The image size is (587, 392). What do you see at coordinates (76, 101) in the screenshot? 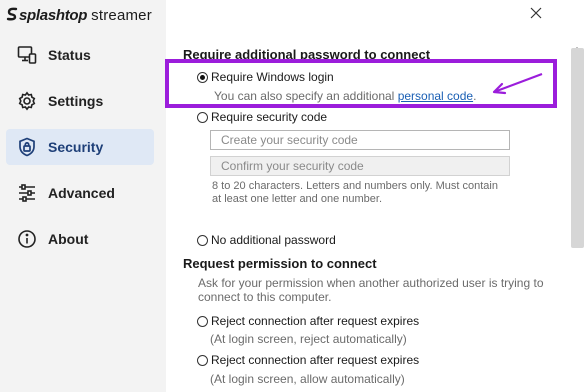
I see `sidebar-item-label: Settings` at bounding box center [76, 101].